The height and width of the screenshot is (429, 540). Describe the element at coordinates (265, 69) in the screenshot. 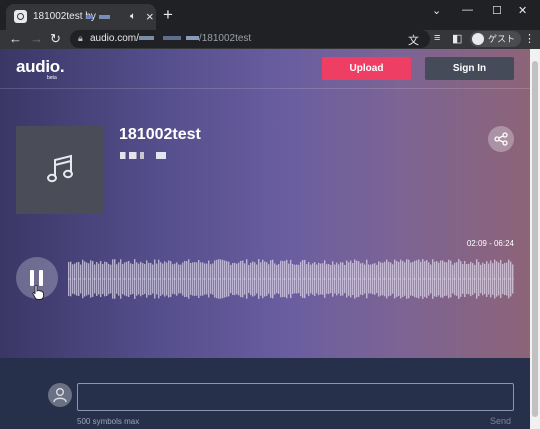

I see `site-header: audio. beta Upload Sign In` at that location.